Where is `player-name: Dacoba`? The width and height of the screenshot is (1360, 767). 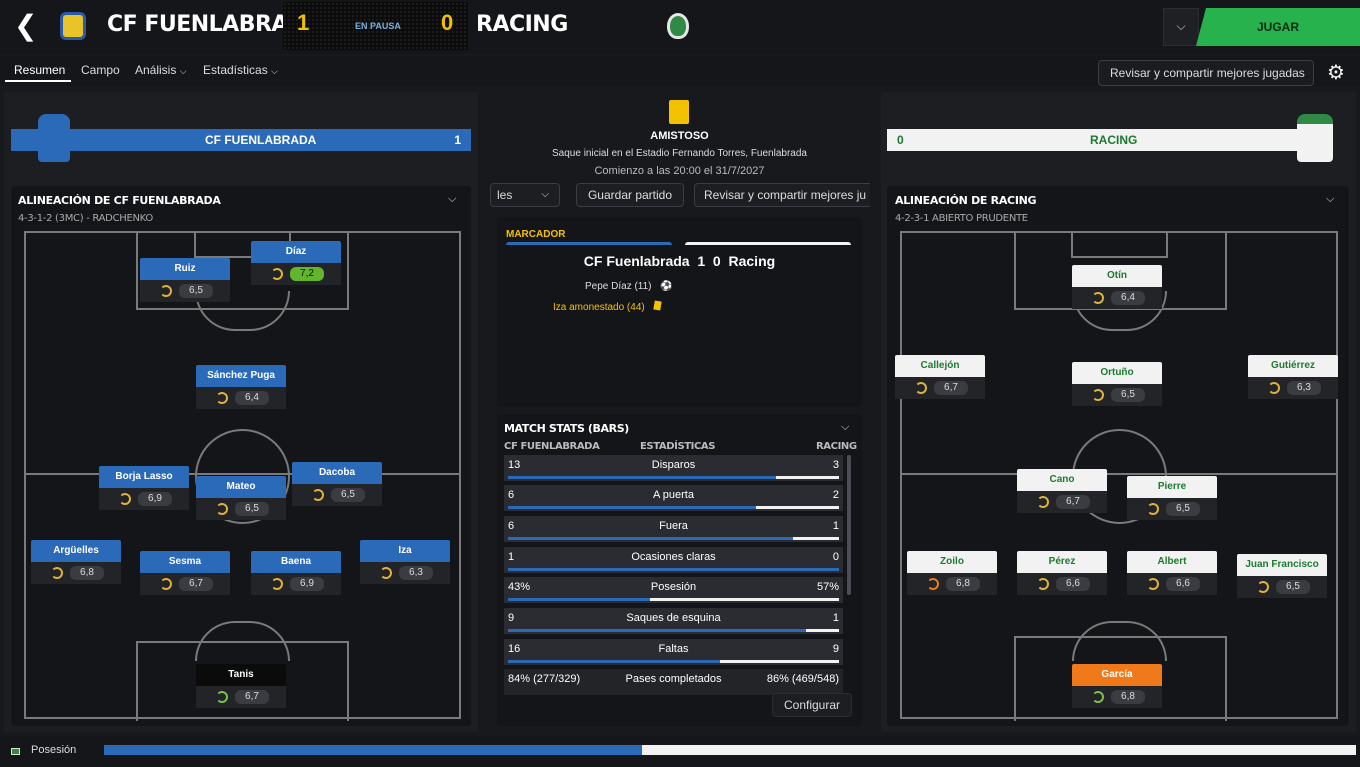
player-name: Dacoba is located at coordinates (337, 473).